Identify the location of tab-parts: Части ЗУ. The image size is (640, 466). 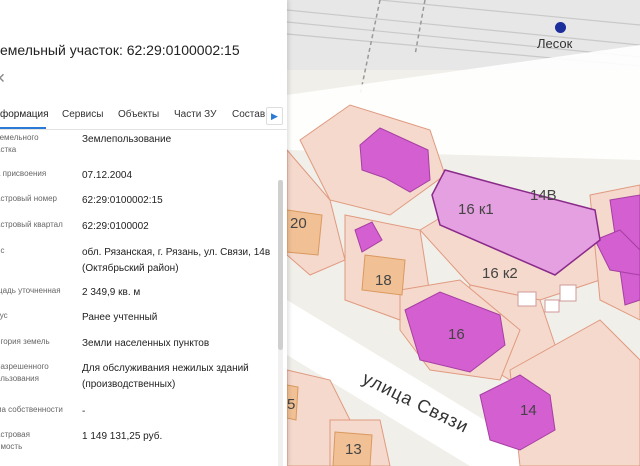
(195, 114).